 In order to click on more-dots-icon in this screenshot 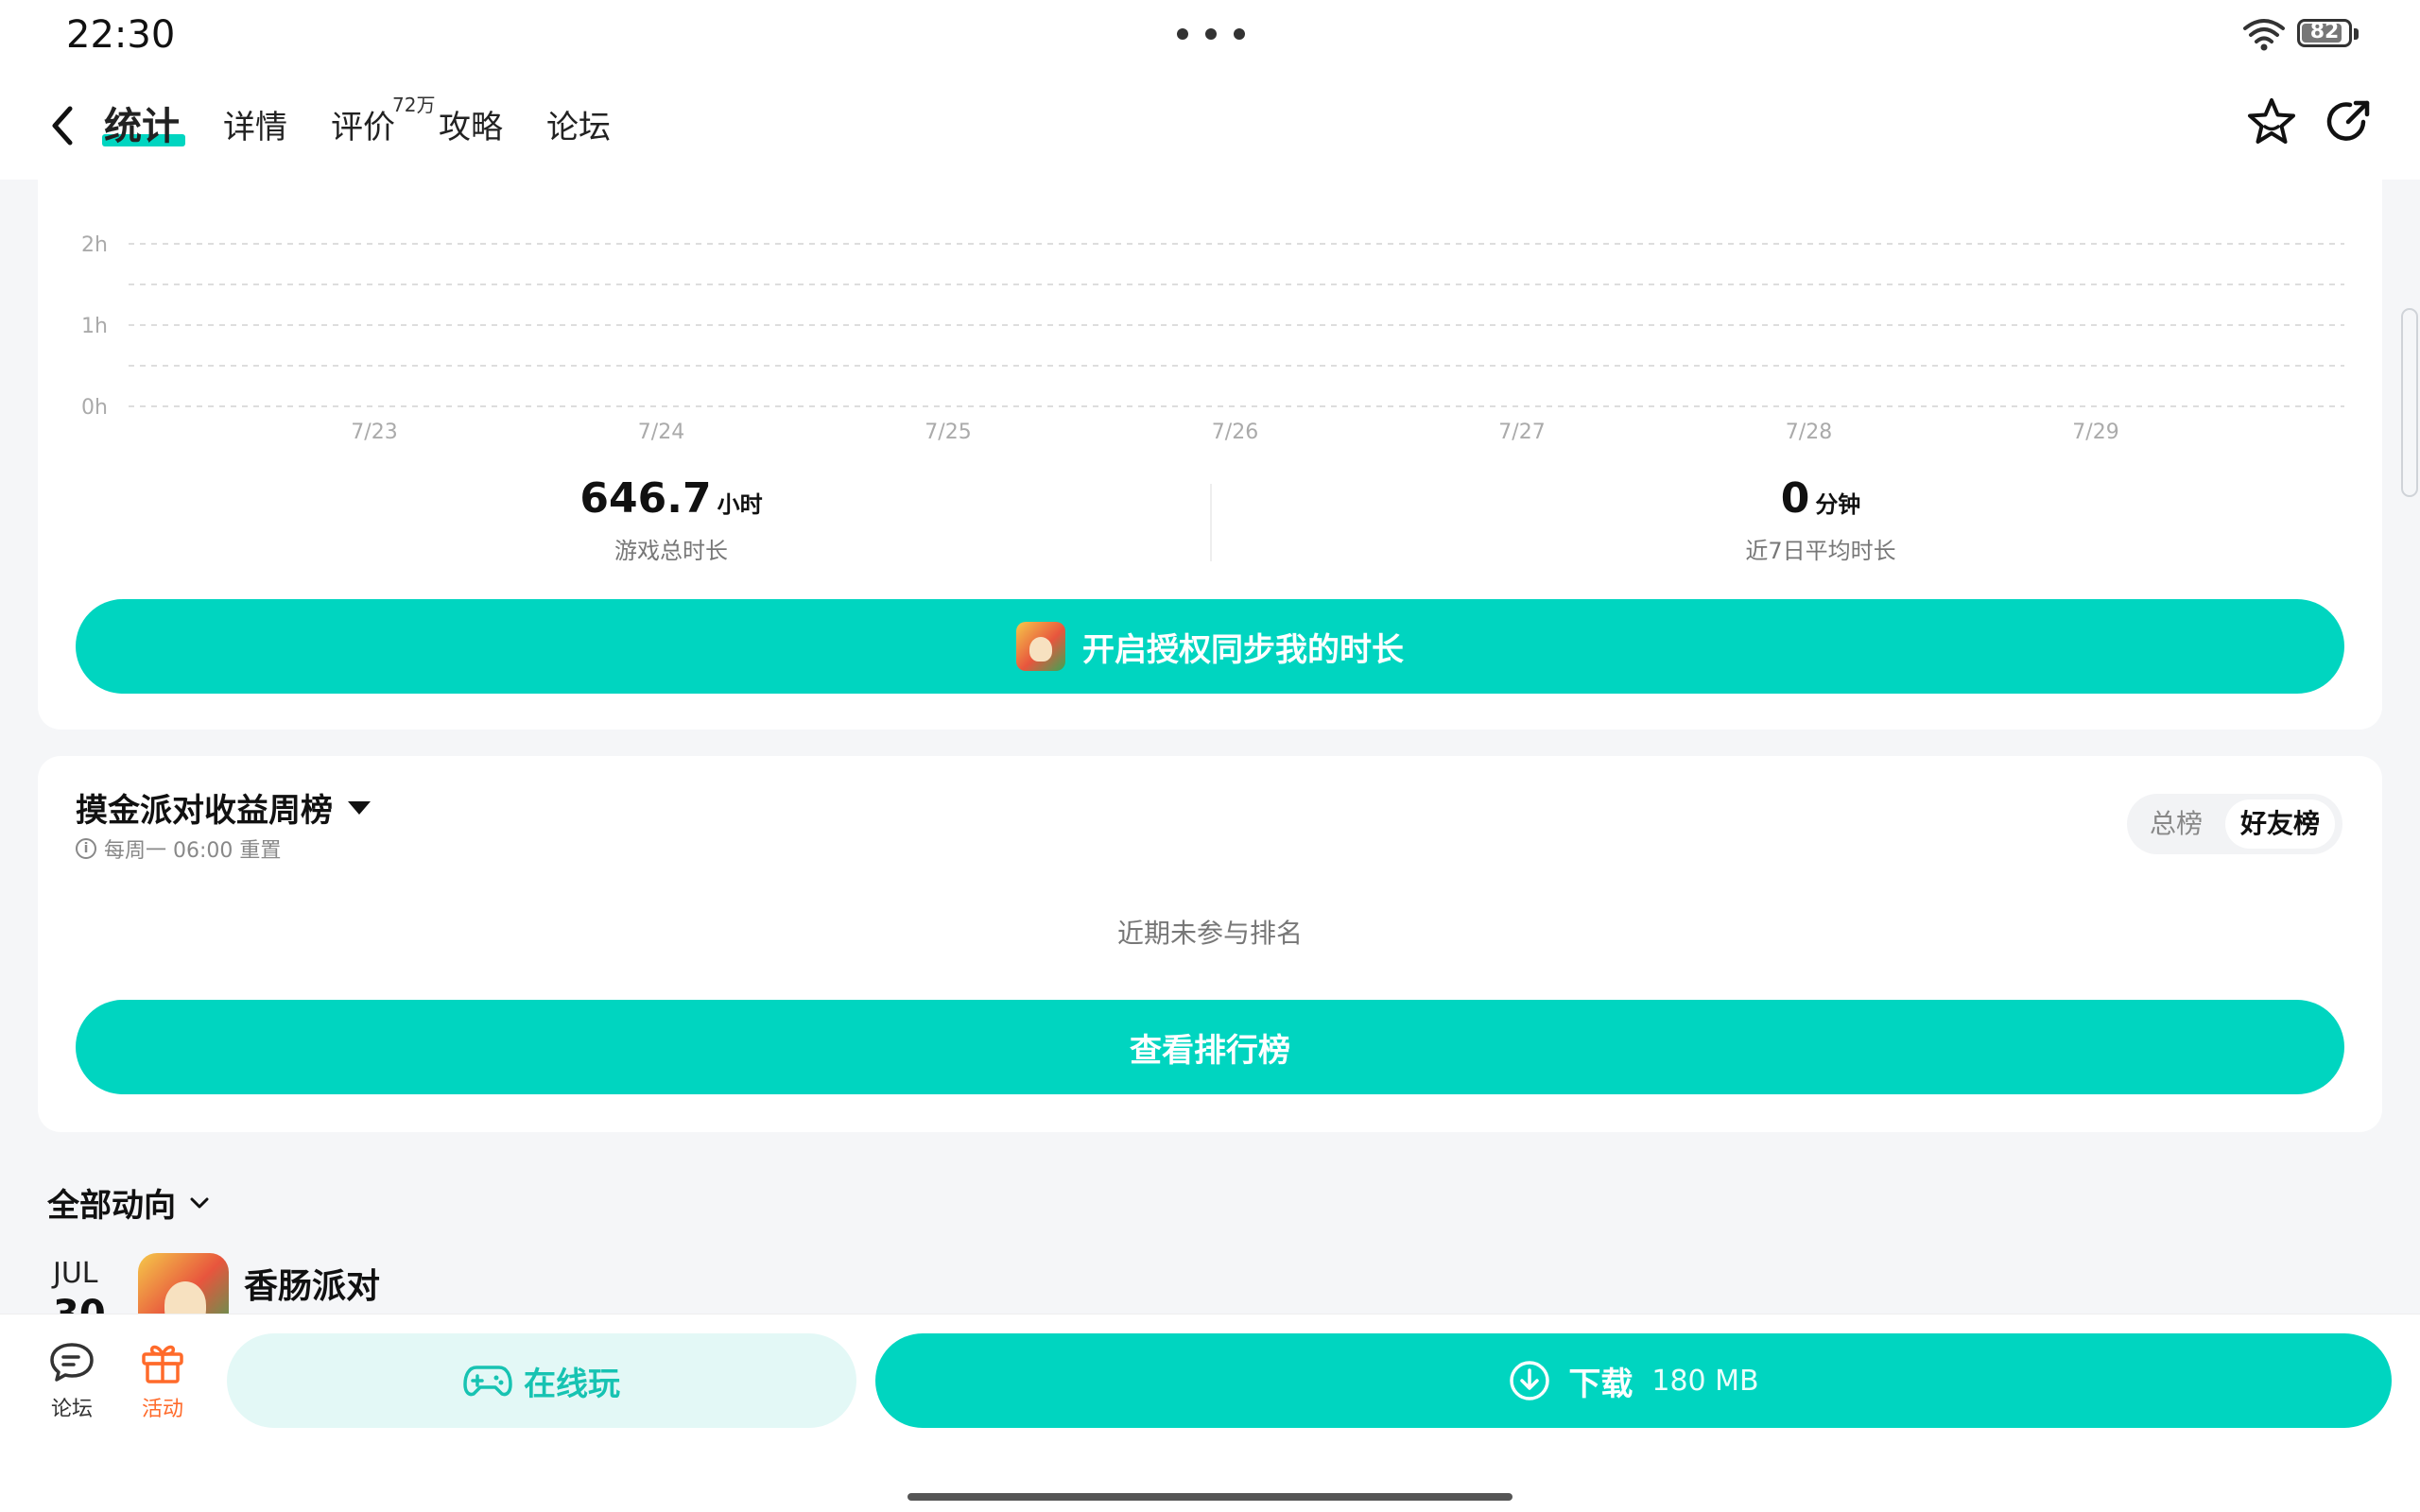, I will do `click(1211, 34)`.